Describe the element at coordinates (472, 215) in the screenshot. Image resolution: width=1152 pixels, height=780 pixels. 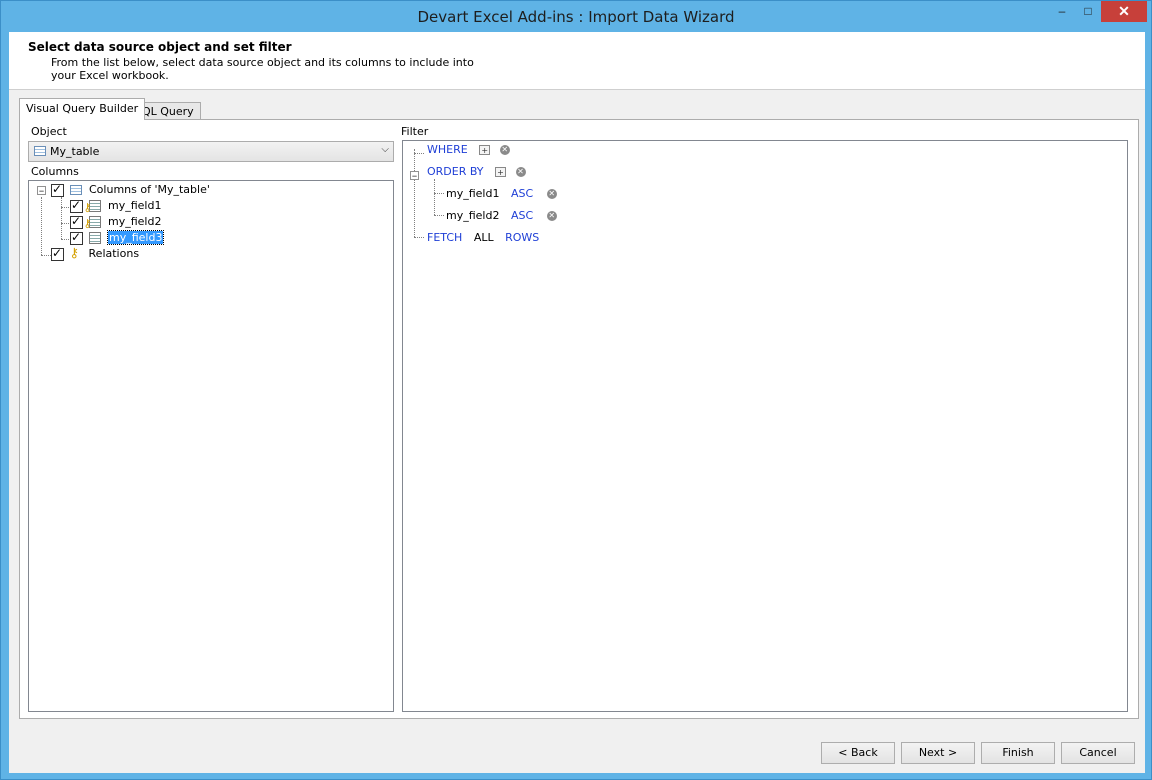
I see `order-field: my_field2` at that location.